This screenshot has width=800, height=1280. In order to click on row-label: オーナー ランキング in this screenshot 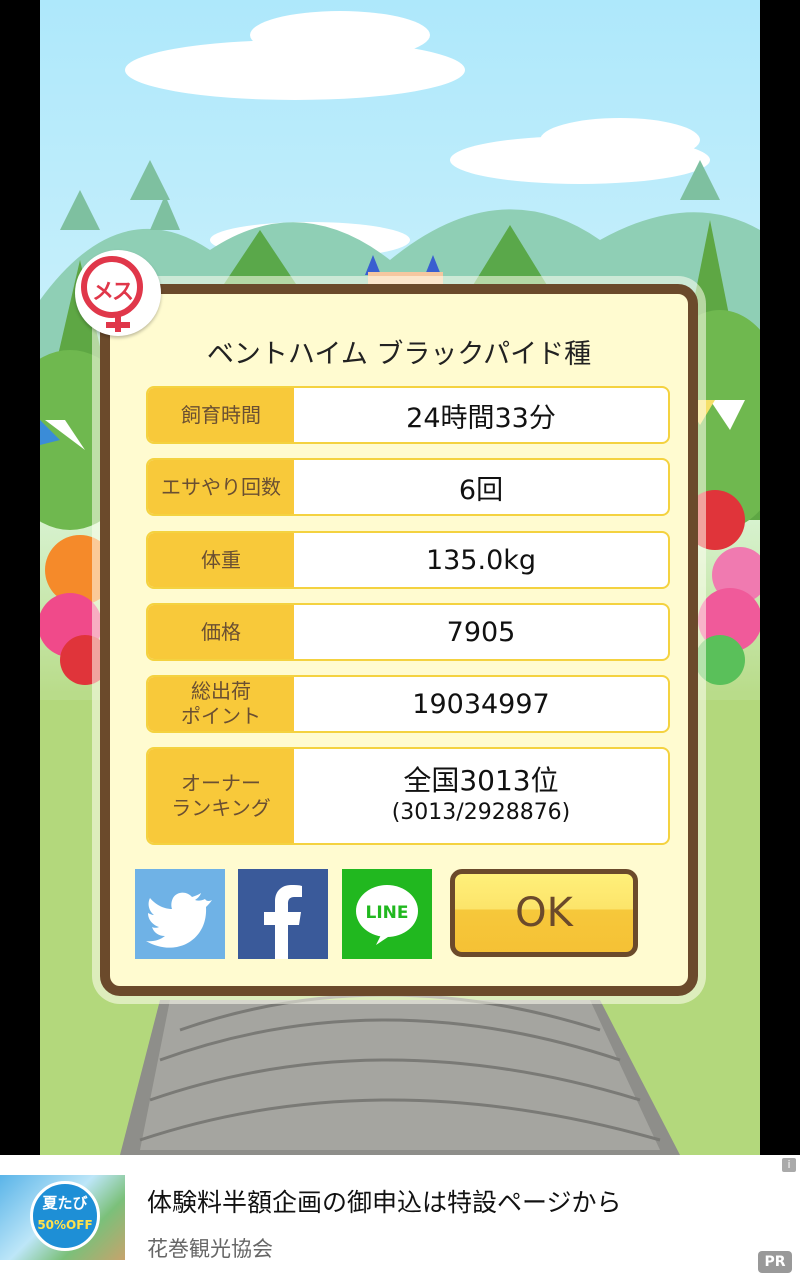, I will do `click(221, 796)`.